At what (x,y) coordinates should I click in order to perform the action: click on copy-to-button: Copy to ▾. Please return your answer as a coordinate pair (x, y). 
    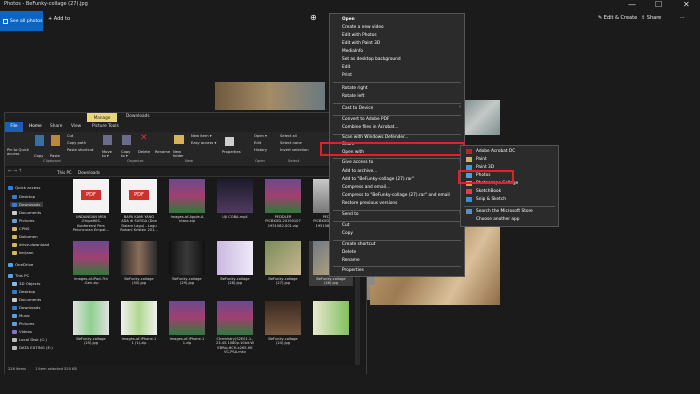
    Looking at the image, I should click on (125, 154).